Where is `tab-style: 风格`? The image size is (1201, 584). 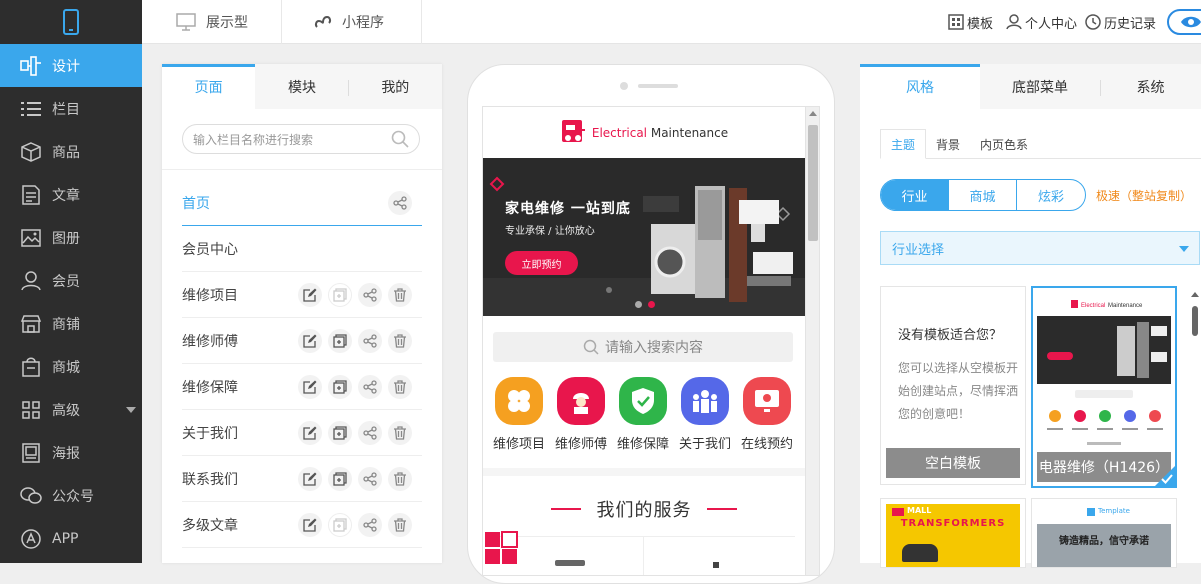
tab-style: 风格 is located at coordinates (920, 86).